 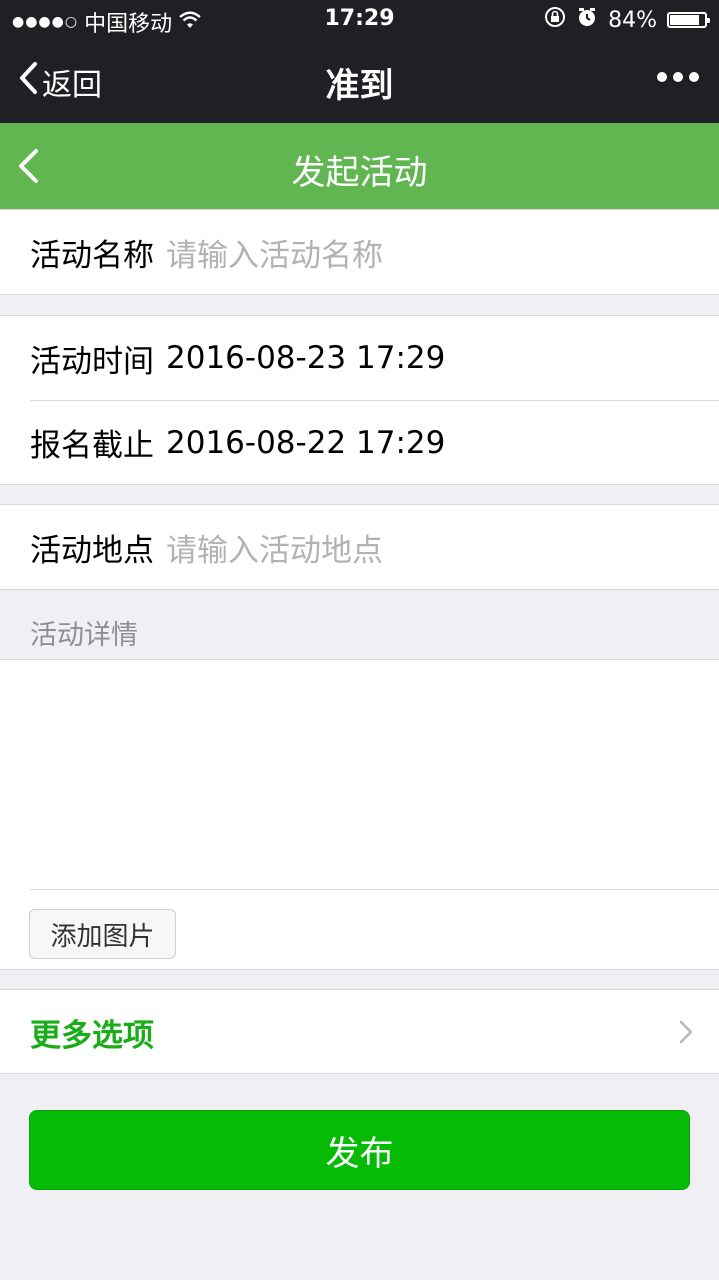 I want to click on details-divider, so click(x=374, y=889).